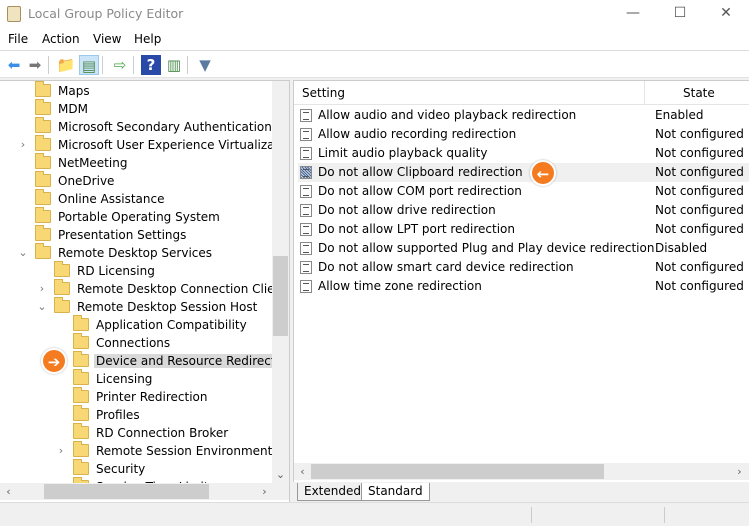  What do you see at coordinates (323, 93) in the screenshot?
I see `column-header-setting: Setting` at bounding box center [323, 93].